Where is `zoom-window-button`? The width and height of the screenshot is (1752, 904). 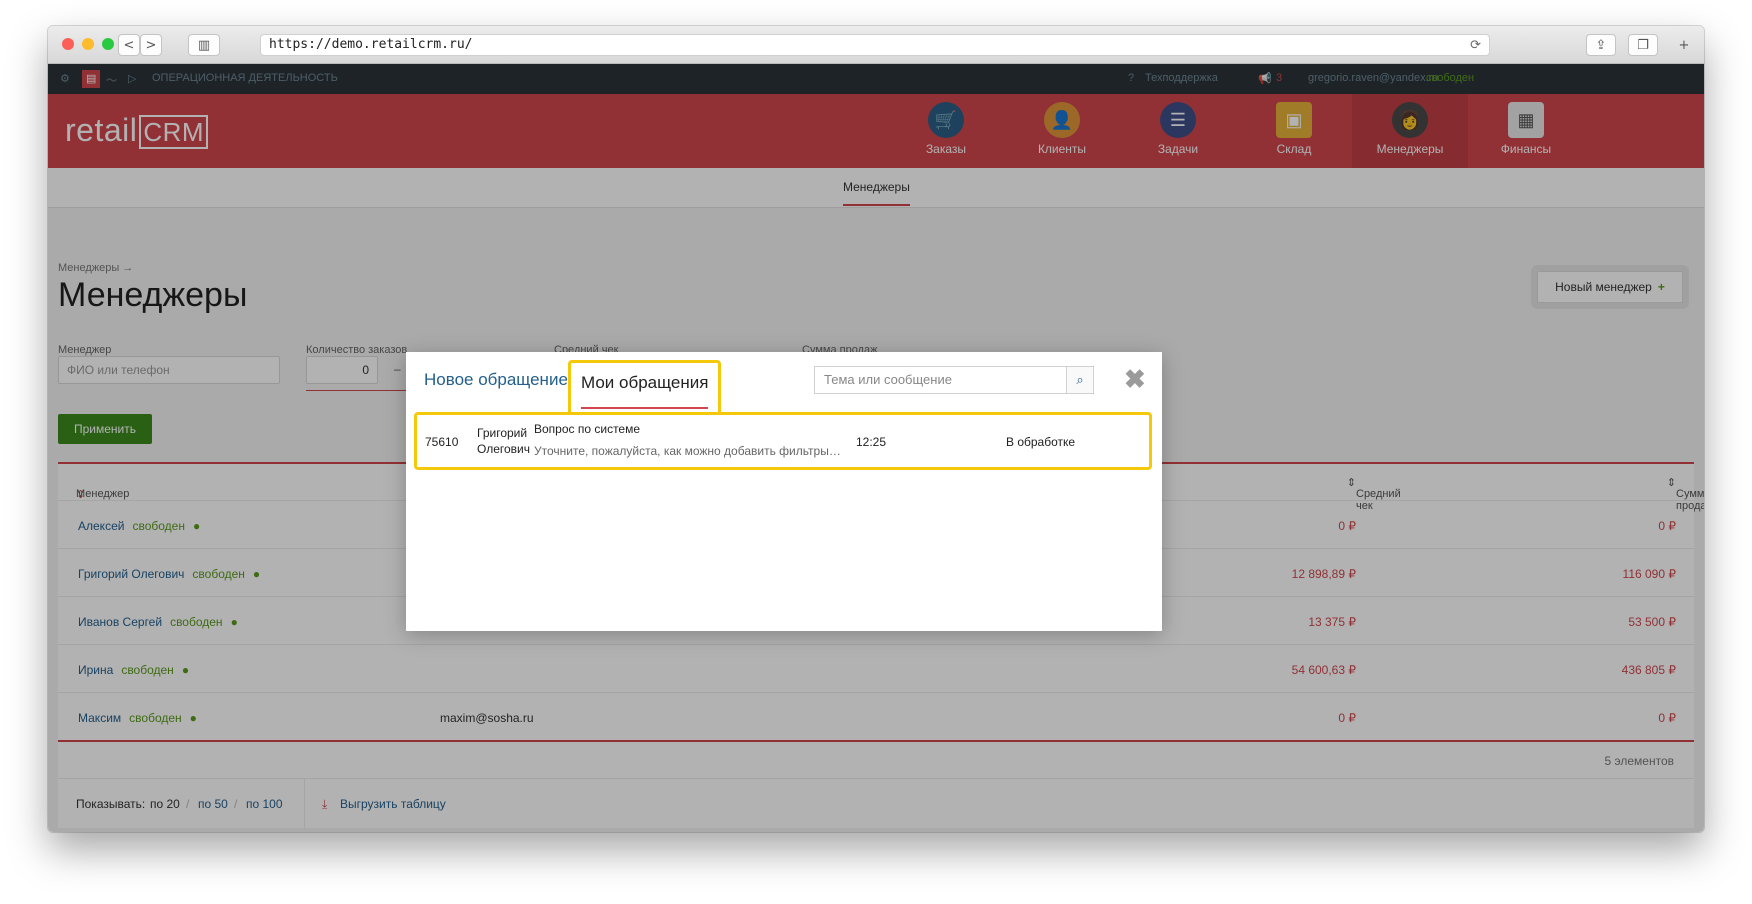 zoom-window-button is located at coordinates (108, 44).